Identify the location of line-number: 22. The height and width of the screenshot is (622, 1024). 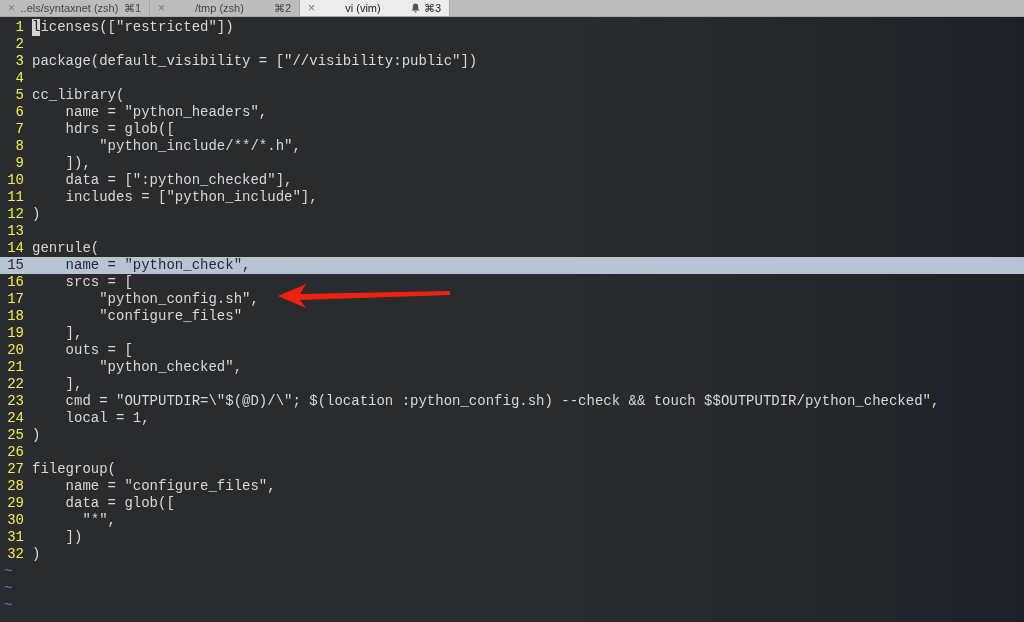
(15, 384).